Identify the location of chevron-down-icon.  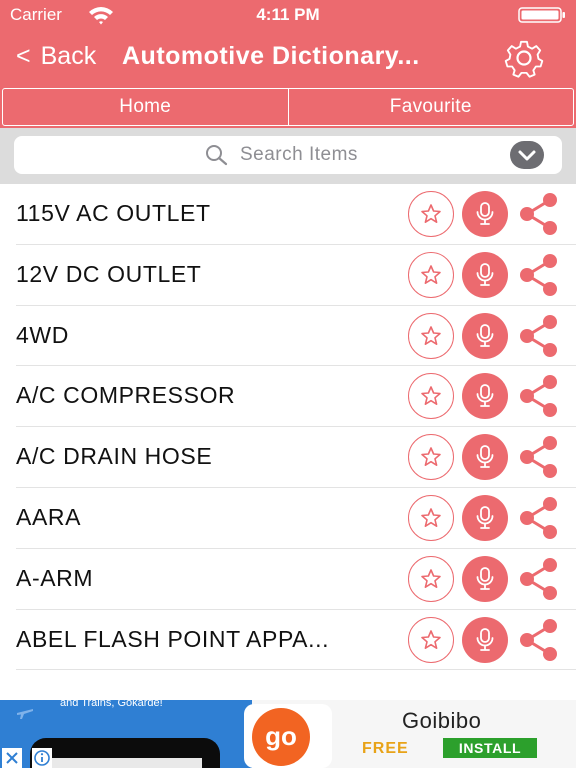
(527, 155).